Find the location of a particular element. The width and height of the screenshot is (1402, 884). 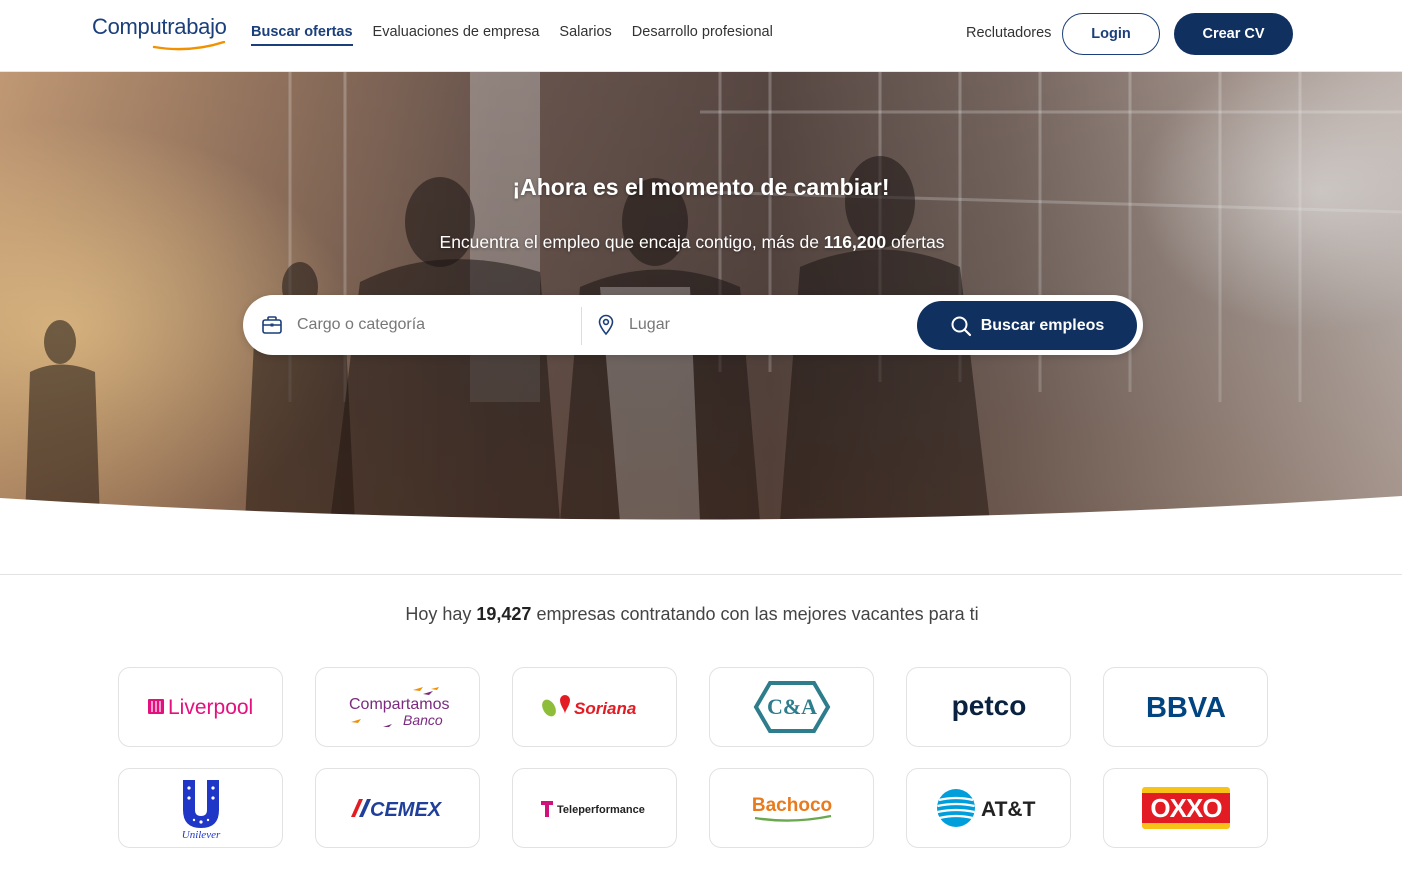

svg-text: petco is located at coordinates (988, 705).